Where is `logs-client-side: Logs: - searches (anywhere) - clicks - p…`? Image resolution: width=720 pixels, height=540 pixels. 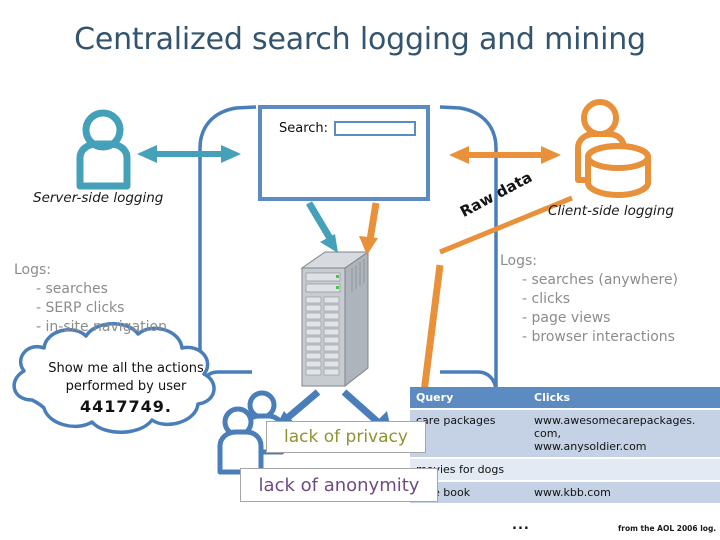
logs-client-side: Logs: - searches (anywhere) - clicks - p… is located at coordinates (589, 299).